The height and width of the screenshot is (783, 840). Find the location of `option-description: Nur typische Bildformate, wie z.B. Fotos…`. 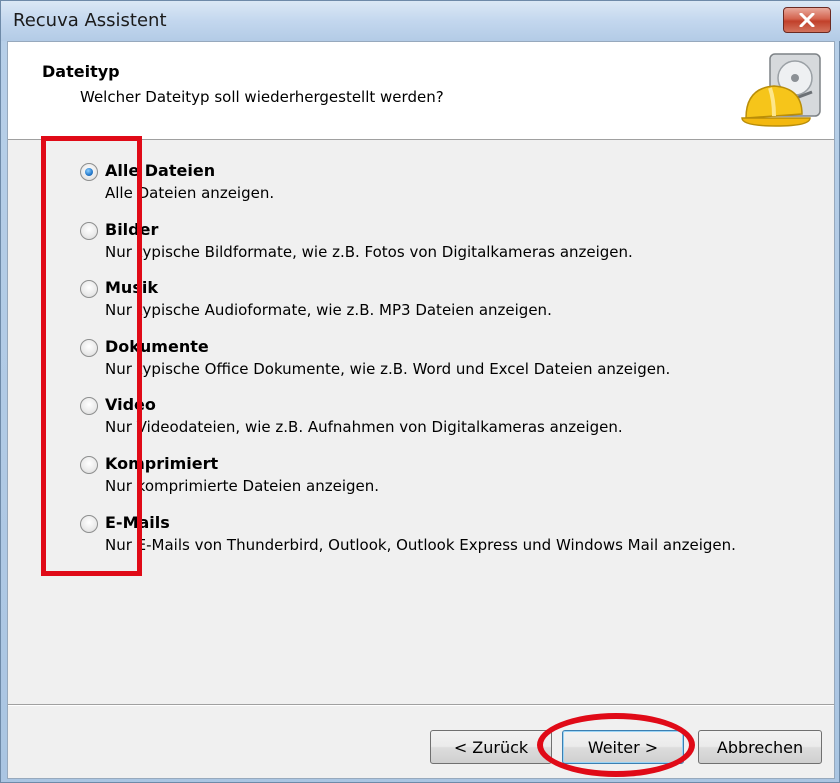

option-description: Nur typische Bildformate, wie z.B. Fotos… is located at coordinates (369, 251).